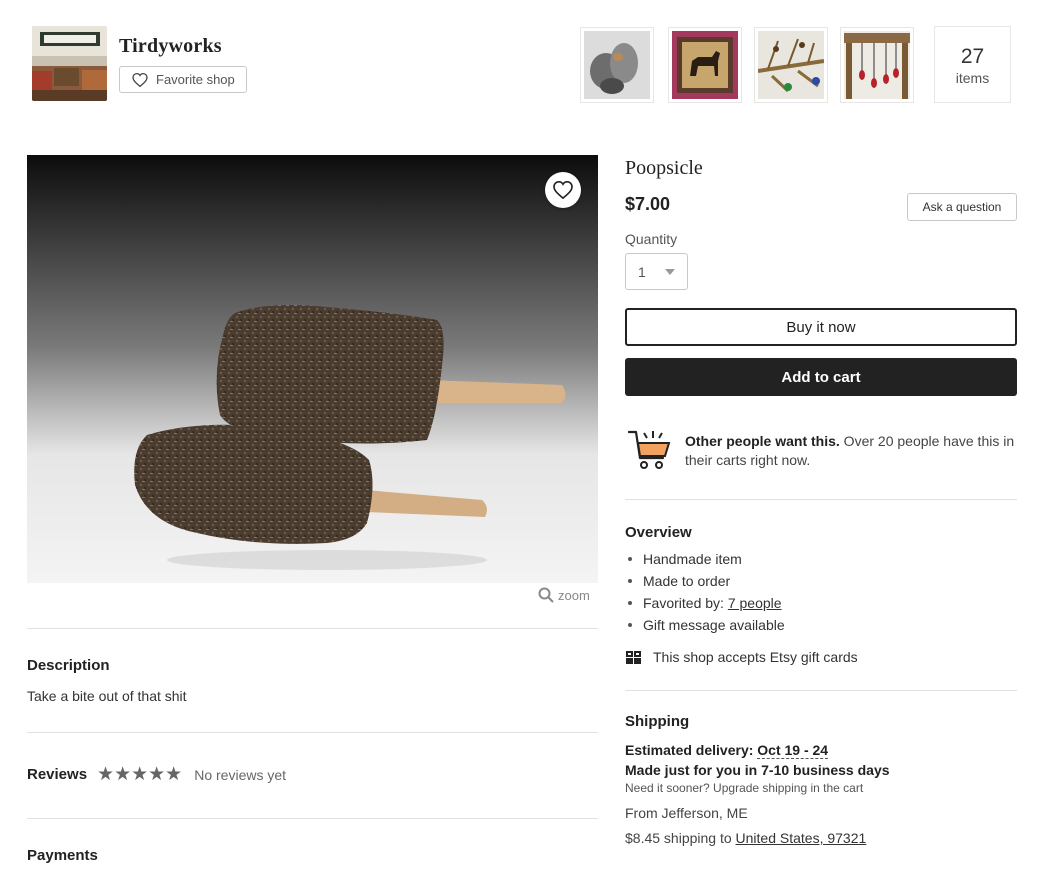 This screenshot has height=875, width=1043. I want to click on zoom-label: zoom, so click(574, 595).